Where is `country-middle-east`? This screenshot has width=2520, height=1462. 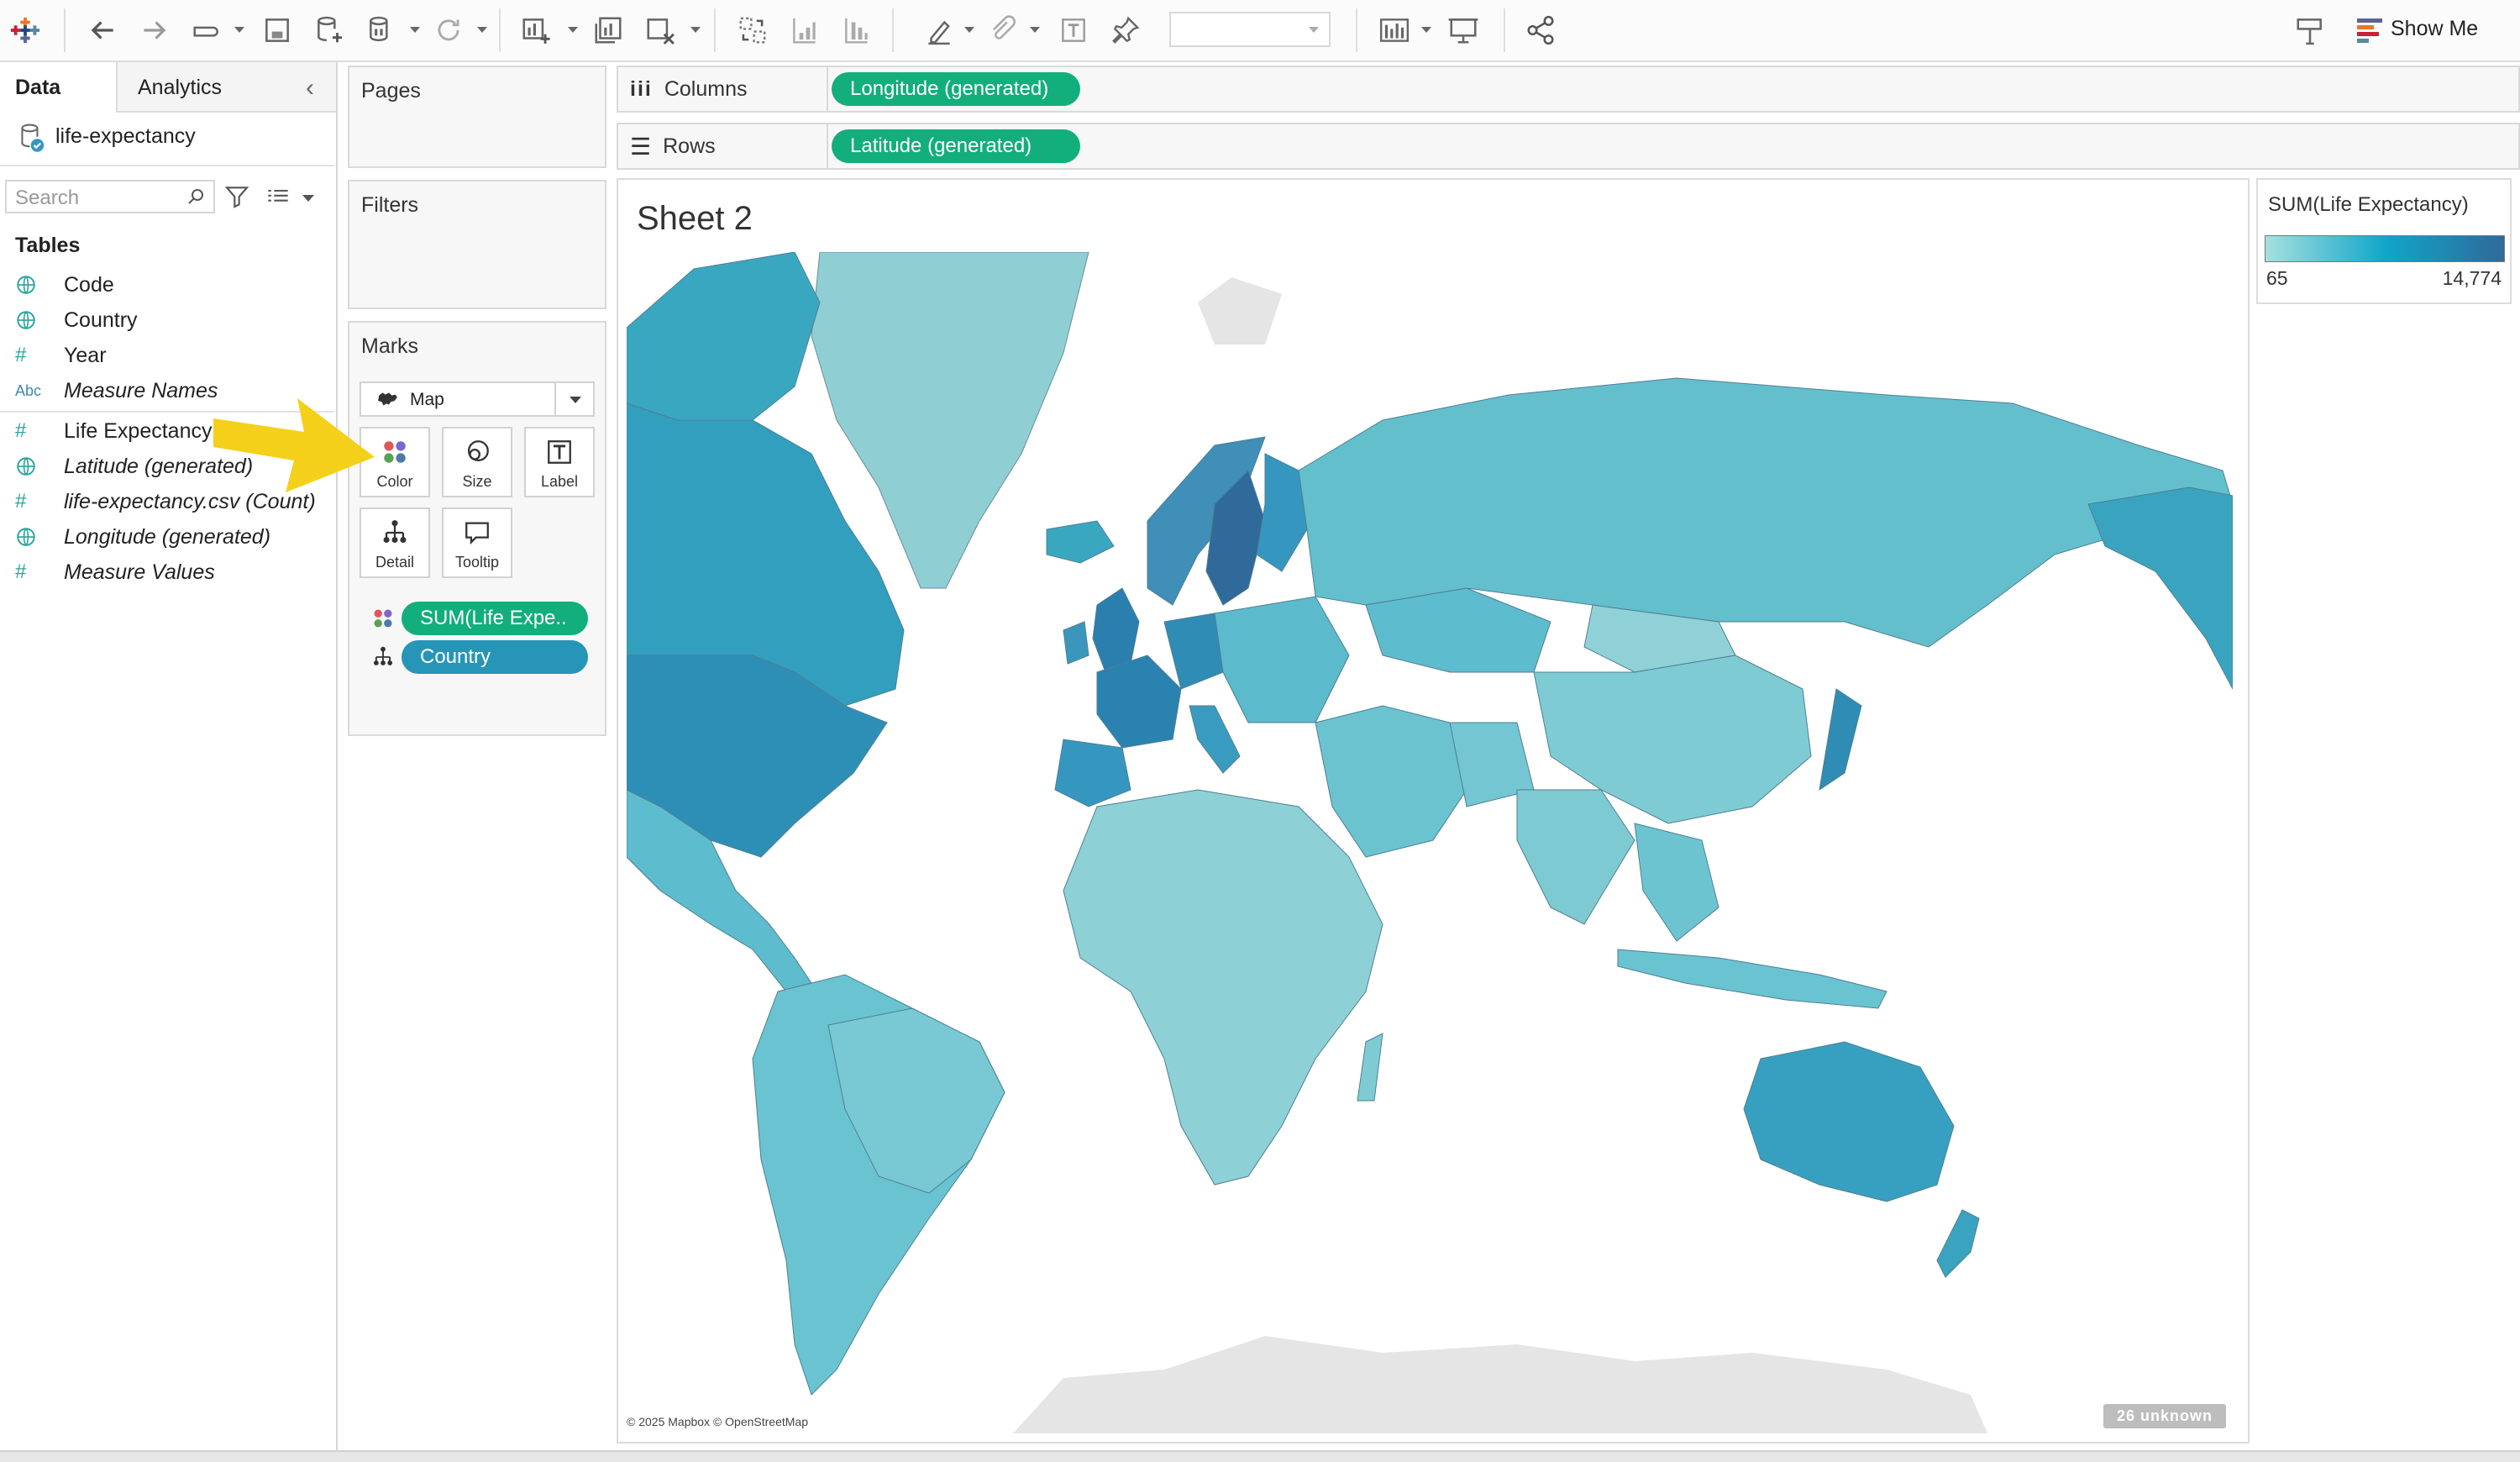 country-middle-east is located at coordinates (1391, 781).